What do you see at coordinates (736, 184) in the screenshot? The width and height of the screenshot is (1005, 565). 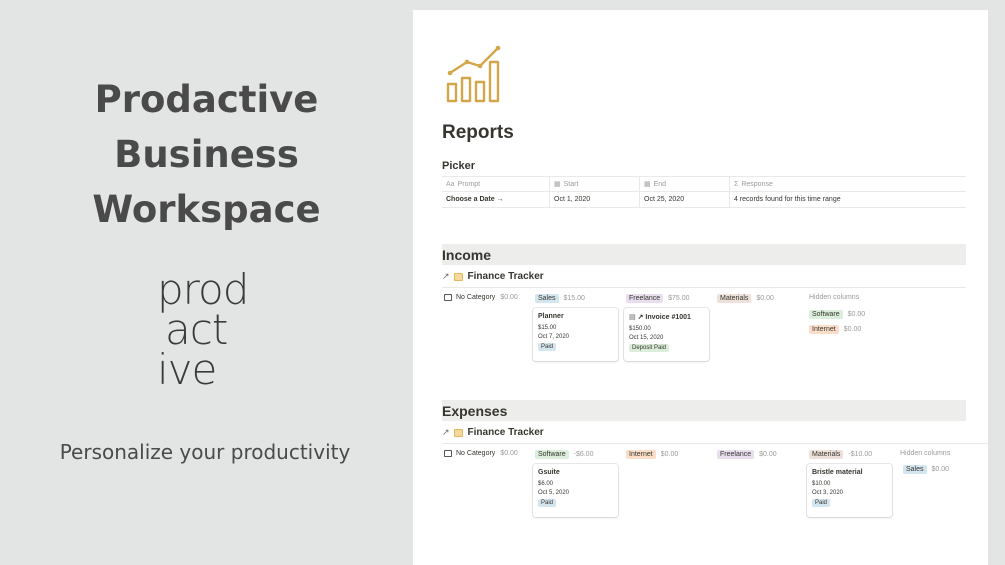 I see `sigma-icon: Σ` at bounding box center [736, 184].